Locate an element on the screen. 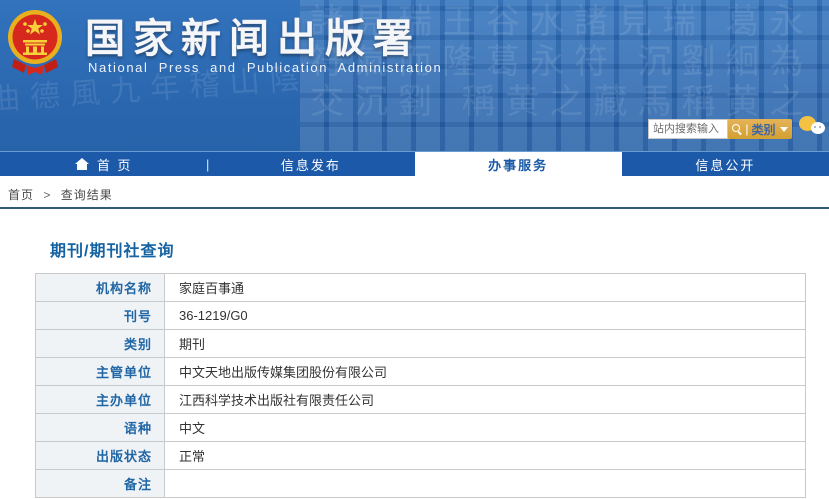 The image size is (829, 499). row-value-category: 期刊 is located at coordinates (485, 343).